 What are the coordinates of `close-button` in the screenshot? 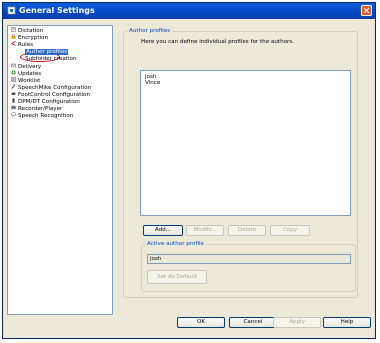 It's located at (366, 10).